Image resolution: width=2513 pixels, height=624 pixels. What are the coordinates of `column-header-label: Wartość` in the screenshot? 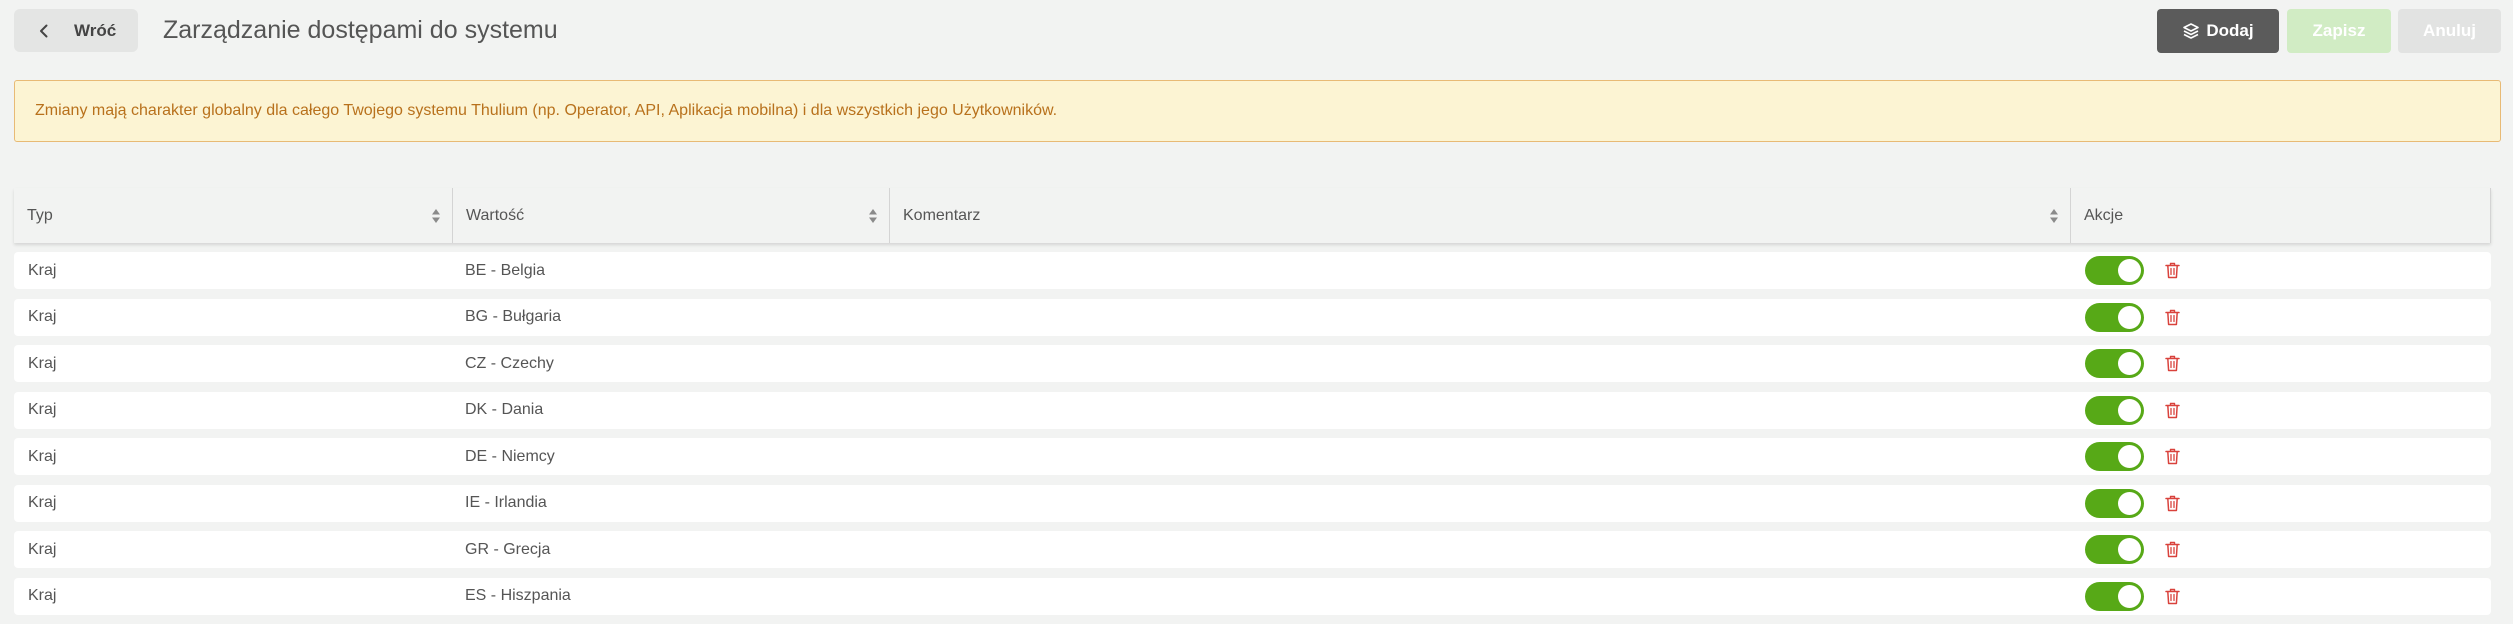 It's located at (495, 215).